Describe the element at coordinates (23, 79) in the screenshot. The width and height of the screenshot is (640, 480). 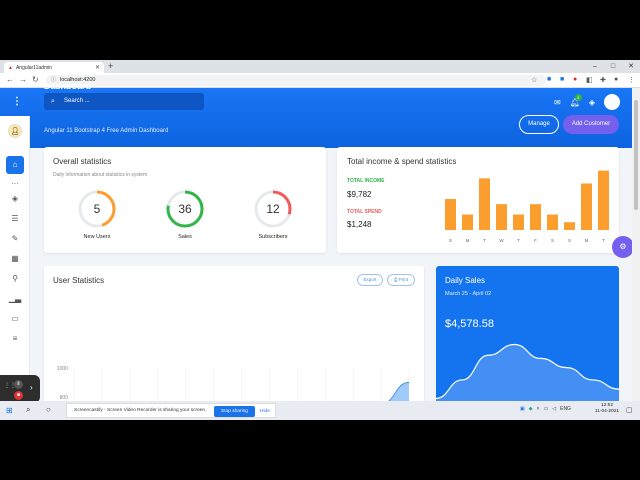
I see `forward-icon: →` at that location.